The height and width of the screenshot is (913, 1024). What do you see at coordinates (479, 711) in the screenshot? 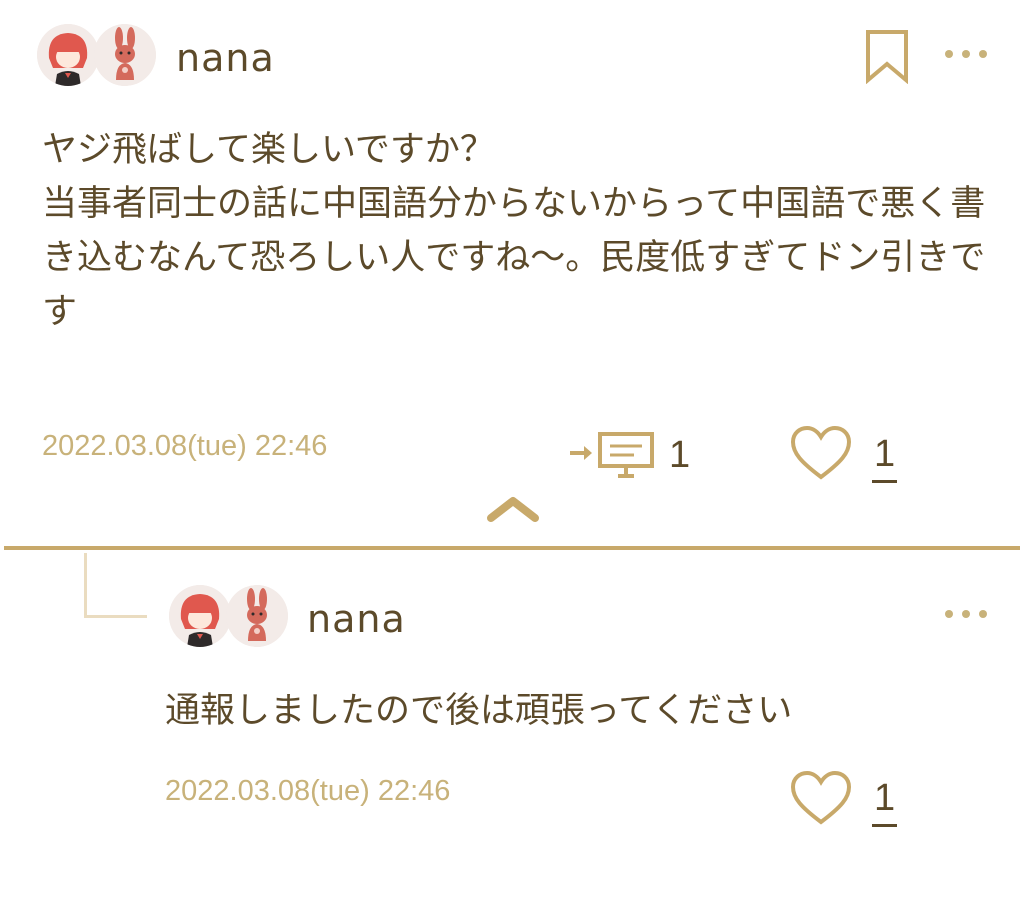
I see `reply-body-text: 通報しましたので後は頑張ってください` at bounding box center [479, 711].